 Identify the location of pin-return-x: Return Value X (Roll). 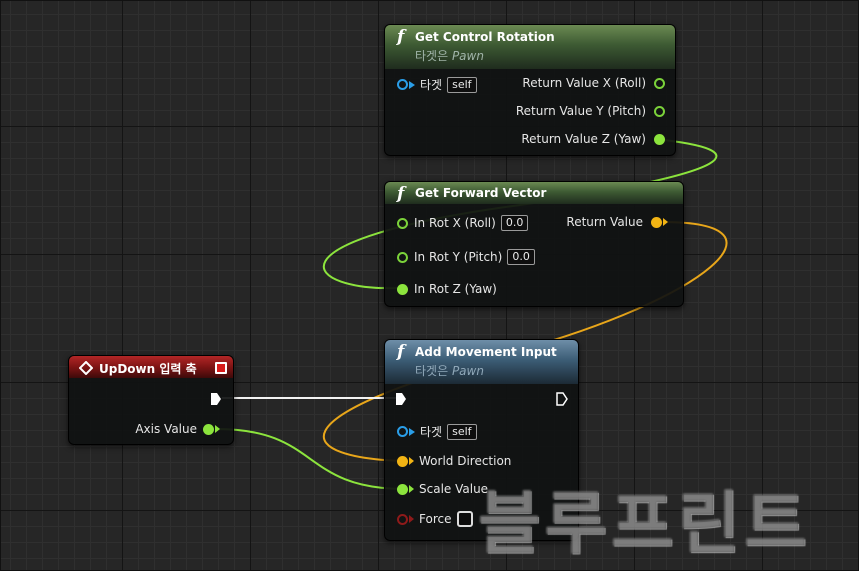
(593, 83).